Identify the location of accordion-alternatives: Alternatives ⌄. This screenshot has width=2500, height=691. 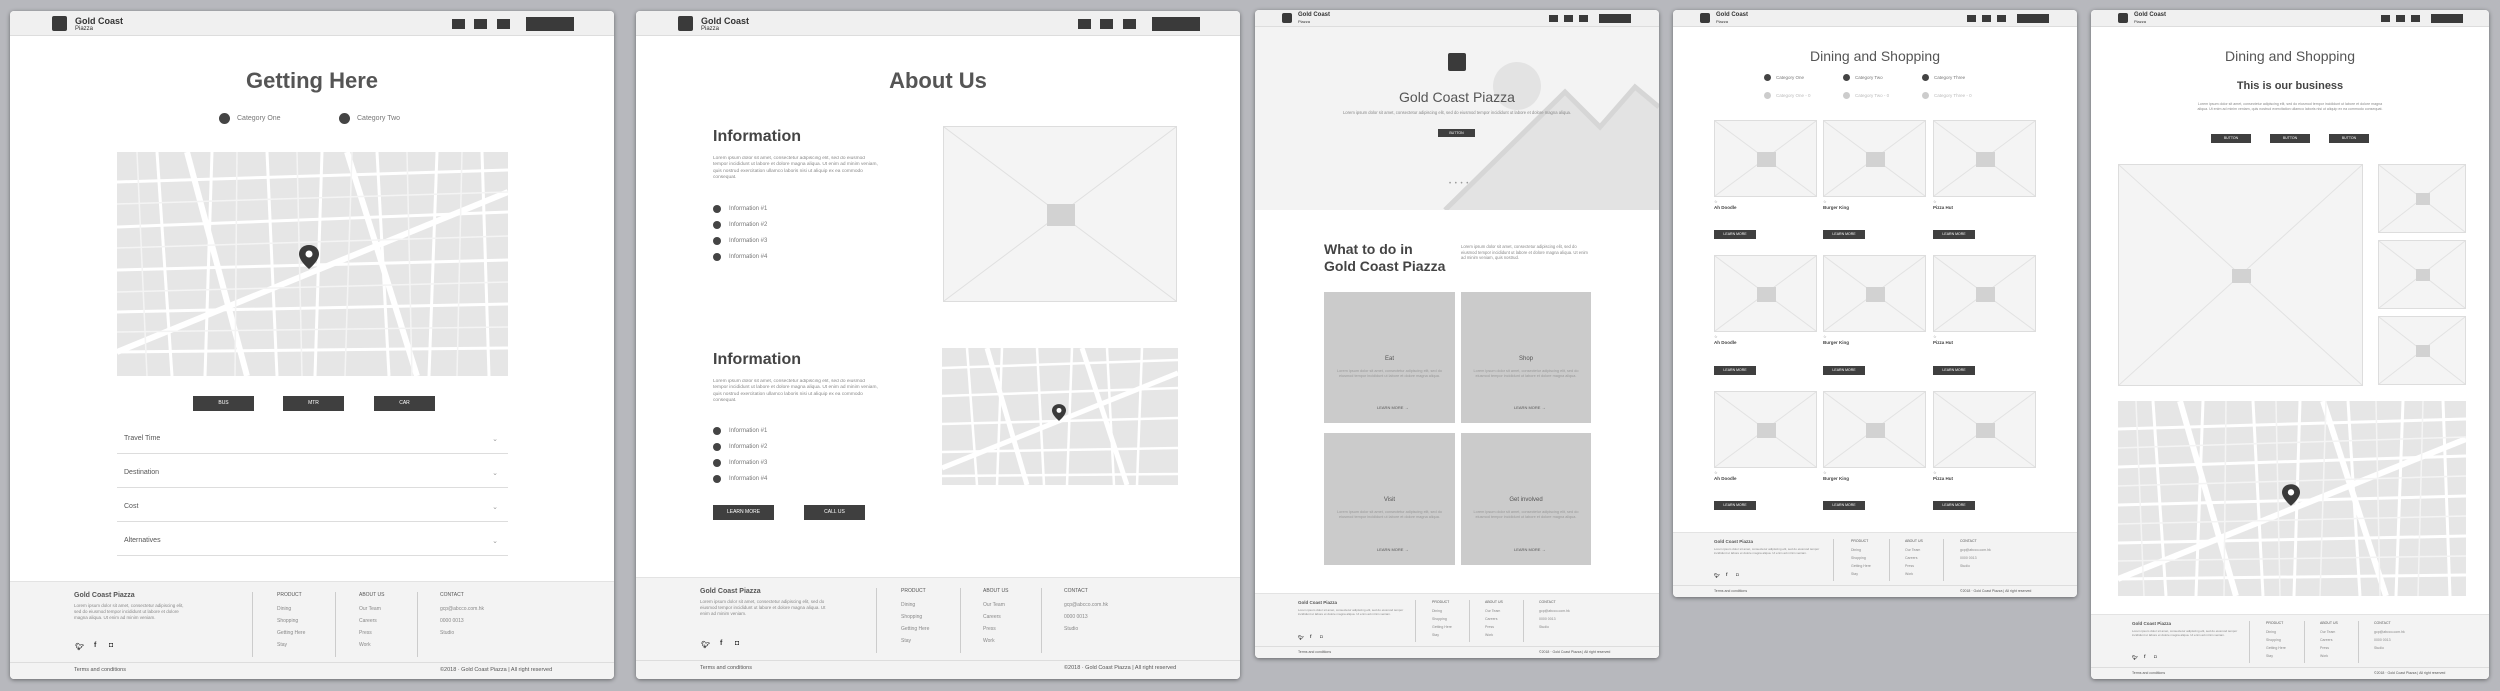
(312, 542).